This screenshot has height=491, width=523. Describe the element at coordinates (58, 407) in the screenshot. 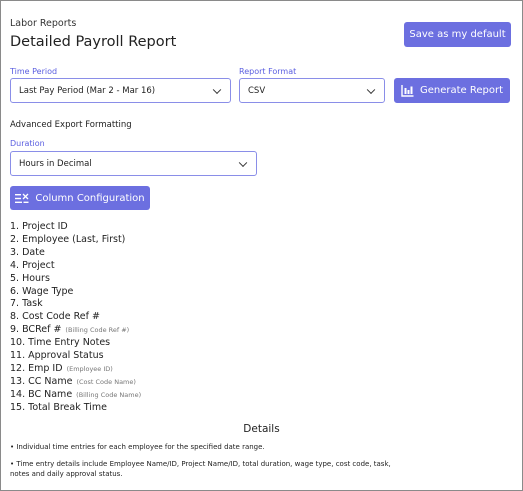

I see `list-item: 15. Total Break Time` at that location.